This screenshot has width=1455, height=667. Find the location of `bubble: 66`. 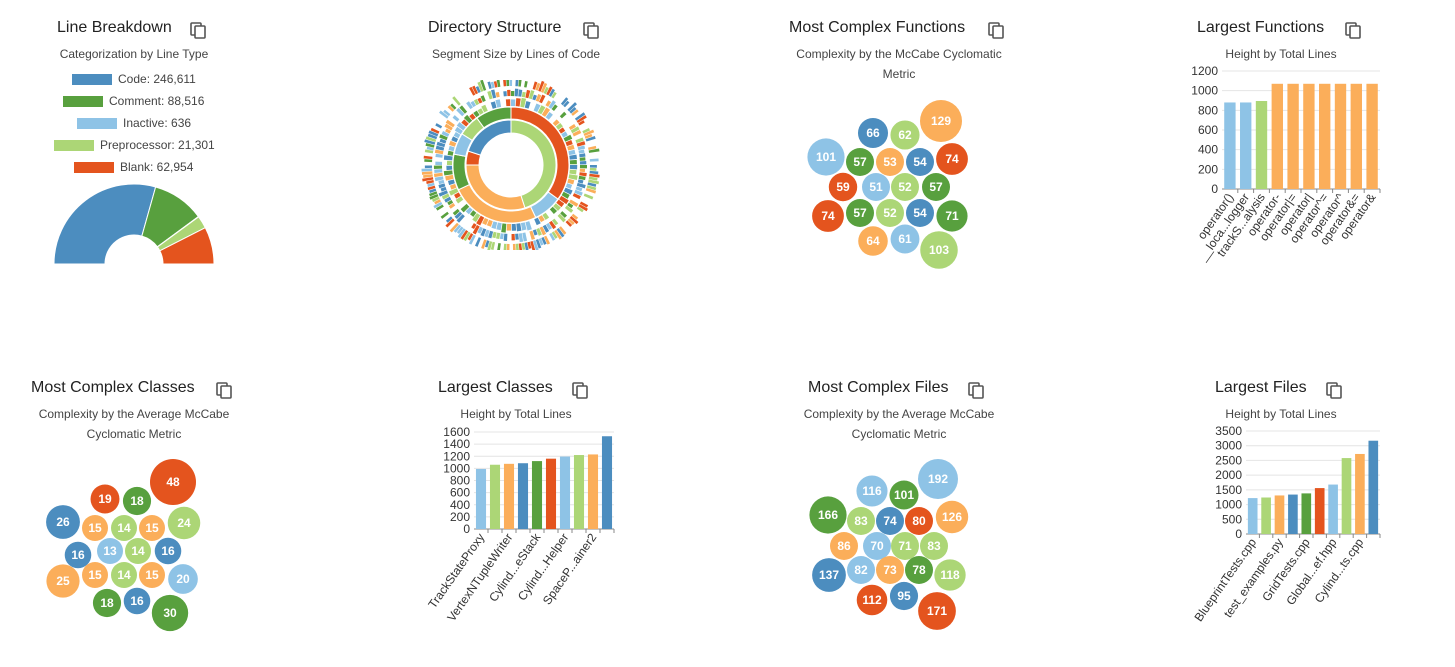

bubble: 66 is located at coordinates (873, 133).